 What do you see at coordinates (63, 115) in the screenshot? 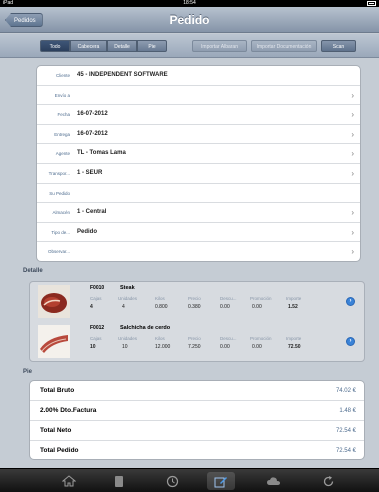
I see `field-label: Fecha` at bounding box center [63, 115].